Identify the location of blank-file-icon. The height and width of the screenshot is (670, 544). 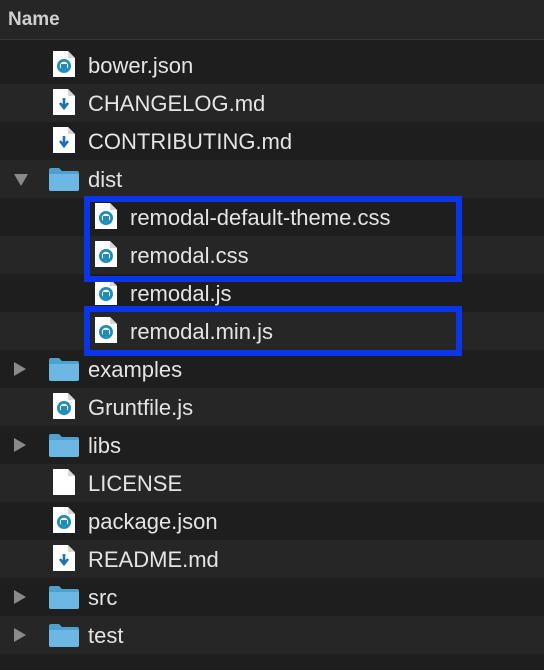
(64, 484).